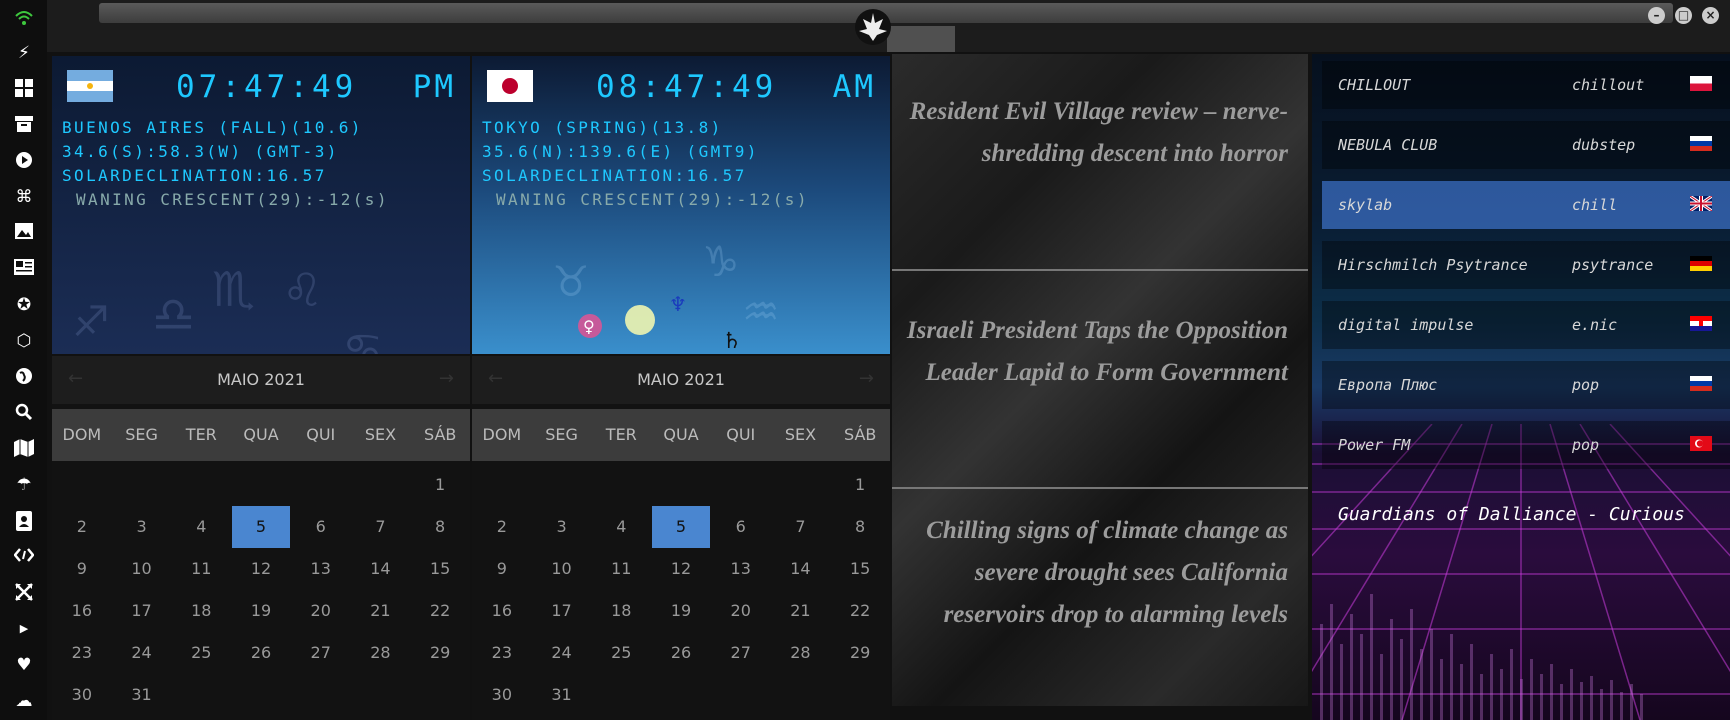  Describe the element at coordinates (24, 18) in the screenshot. I see `wifi-icon` at that location.